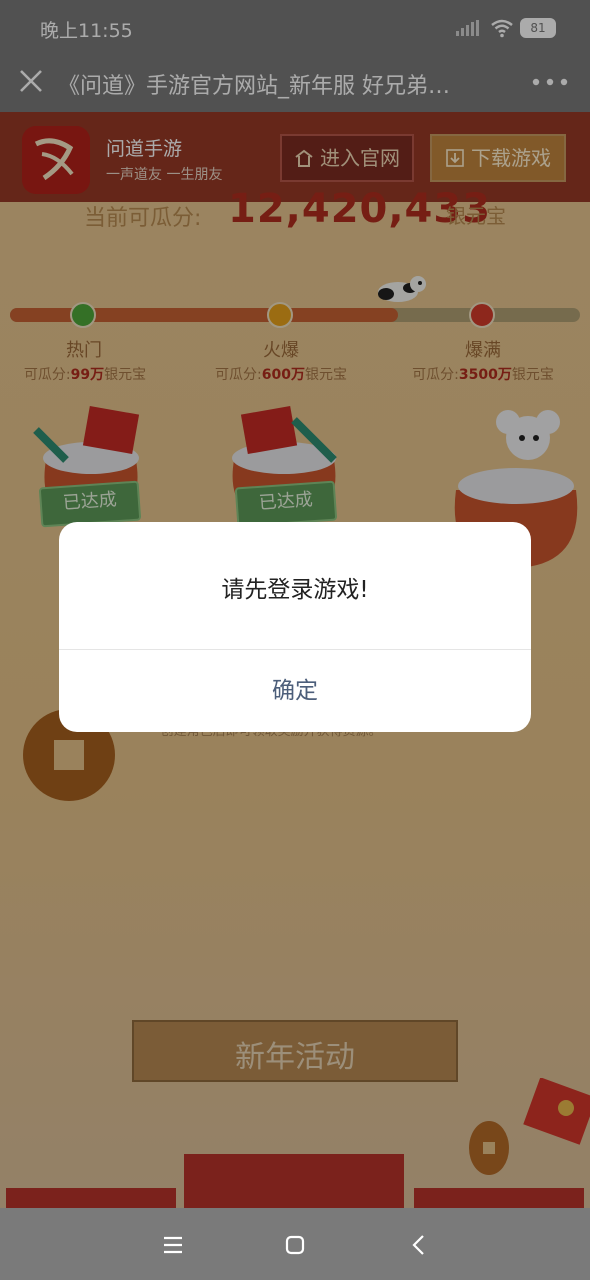 The height and width of the screenshot is (1280, 590). Describe the element at coordinates (295, 590) in the screenshot. I see `dialog-message: 请先登录游戏!` at that location.